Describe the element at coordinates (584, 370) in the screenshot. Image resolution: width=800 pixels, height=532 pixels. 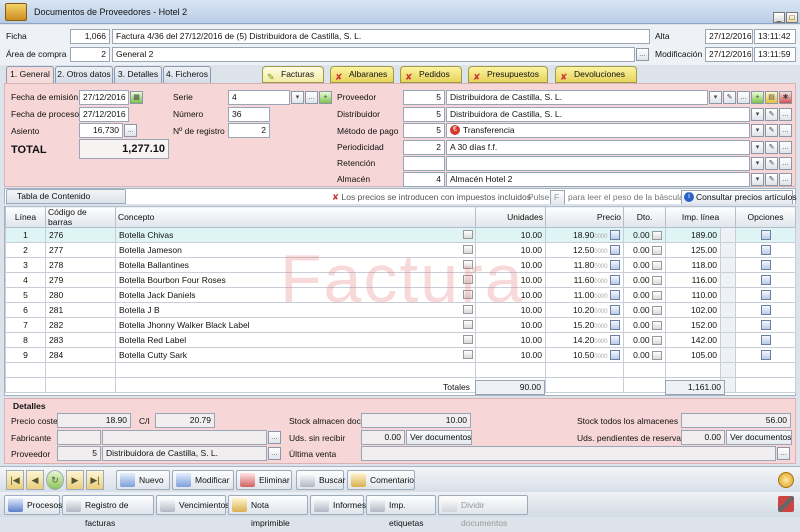
I see `cell-precio` at that location.